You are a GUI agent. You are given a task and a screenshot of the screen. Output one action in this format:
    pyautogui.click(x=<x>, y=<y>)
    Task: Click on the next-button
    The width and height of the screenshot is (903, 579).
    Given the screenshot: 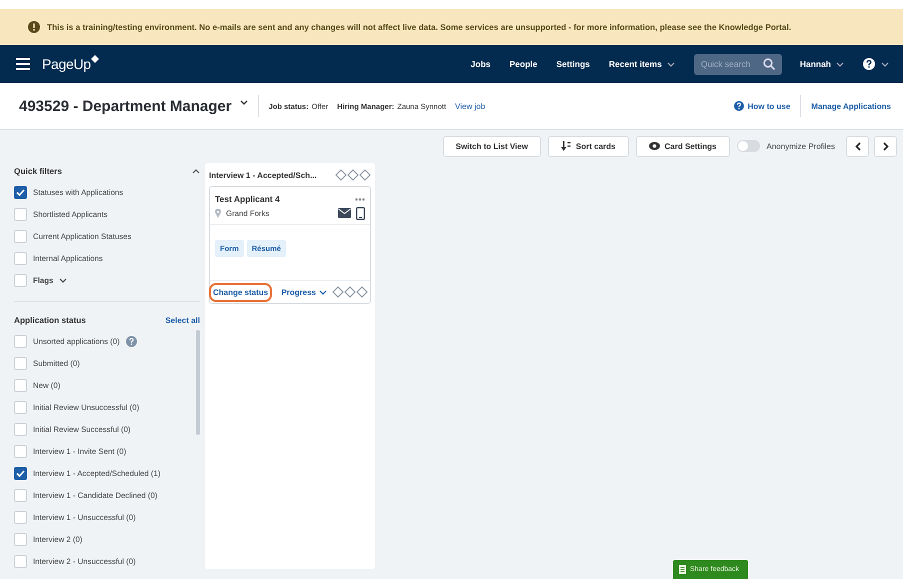 What is the action you would take?
    pyautogui.click(x=885, y=146)
    